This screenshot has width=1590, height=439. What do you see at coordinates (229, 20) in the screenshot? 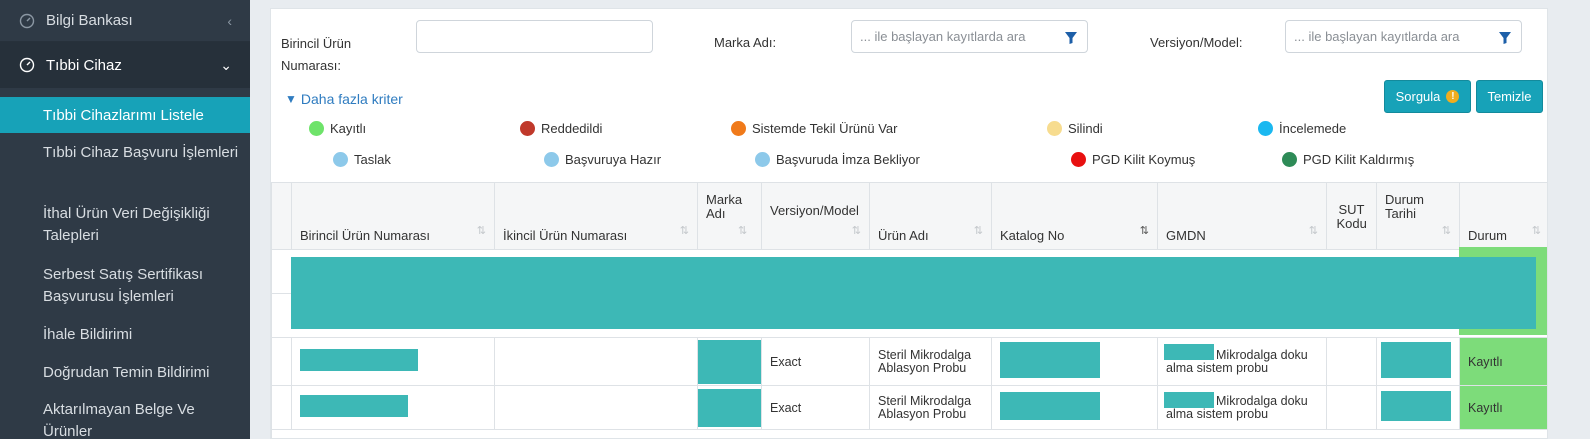
I see `chevron-left-icon: ‹` at bounding box center [229, 20].